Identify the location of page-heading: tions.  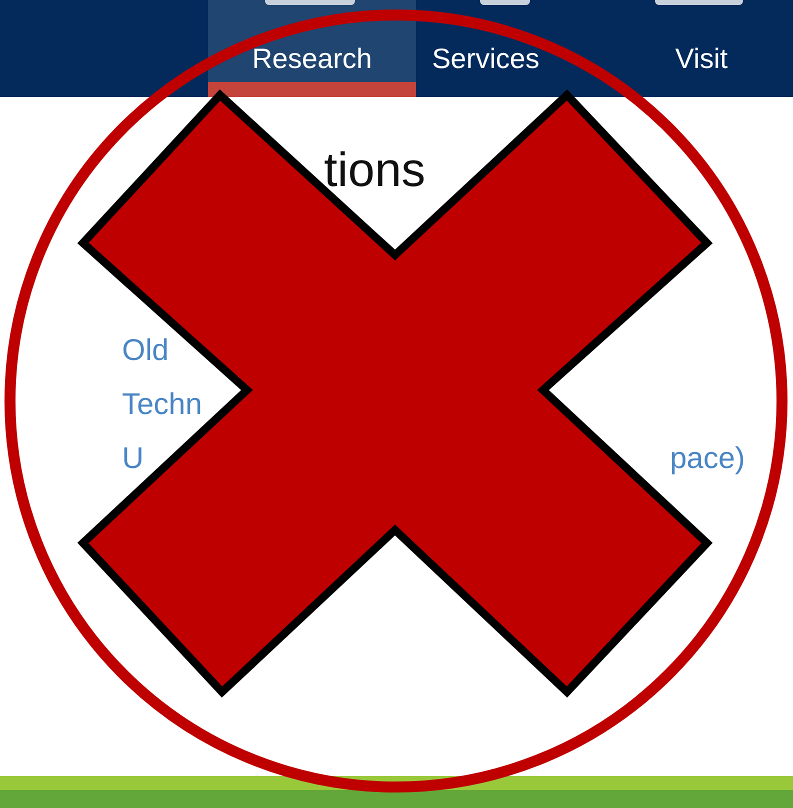
(375, 171).